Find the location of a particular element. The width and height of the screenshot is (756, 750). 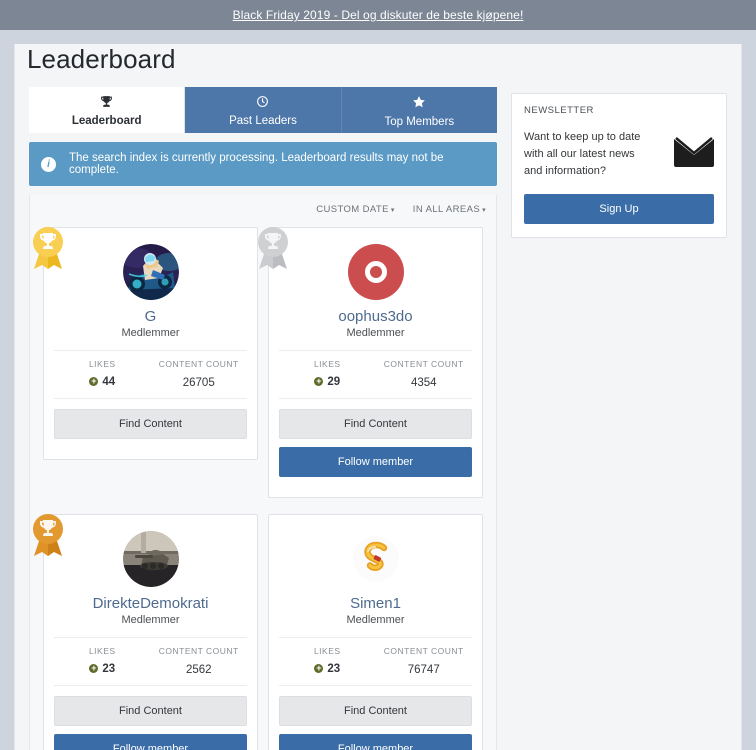

gold-medal-icon is located at coordinates (48, 248).